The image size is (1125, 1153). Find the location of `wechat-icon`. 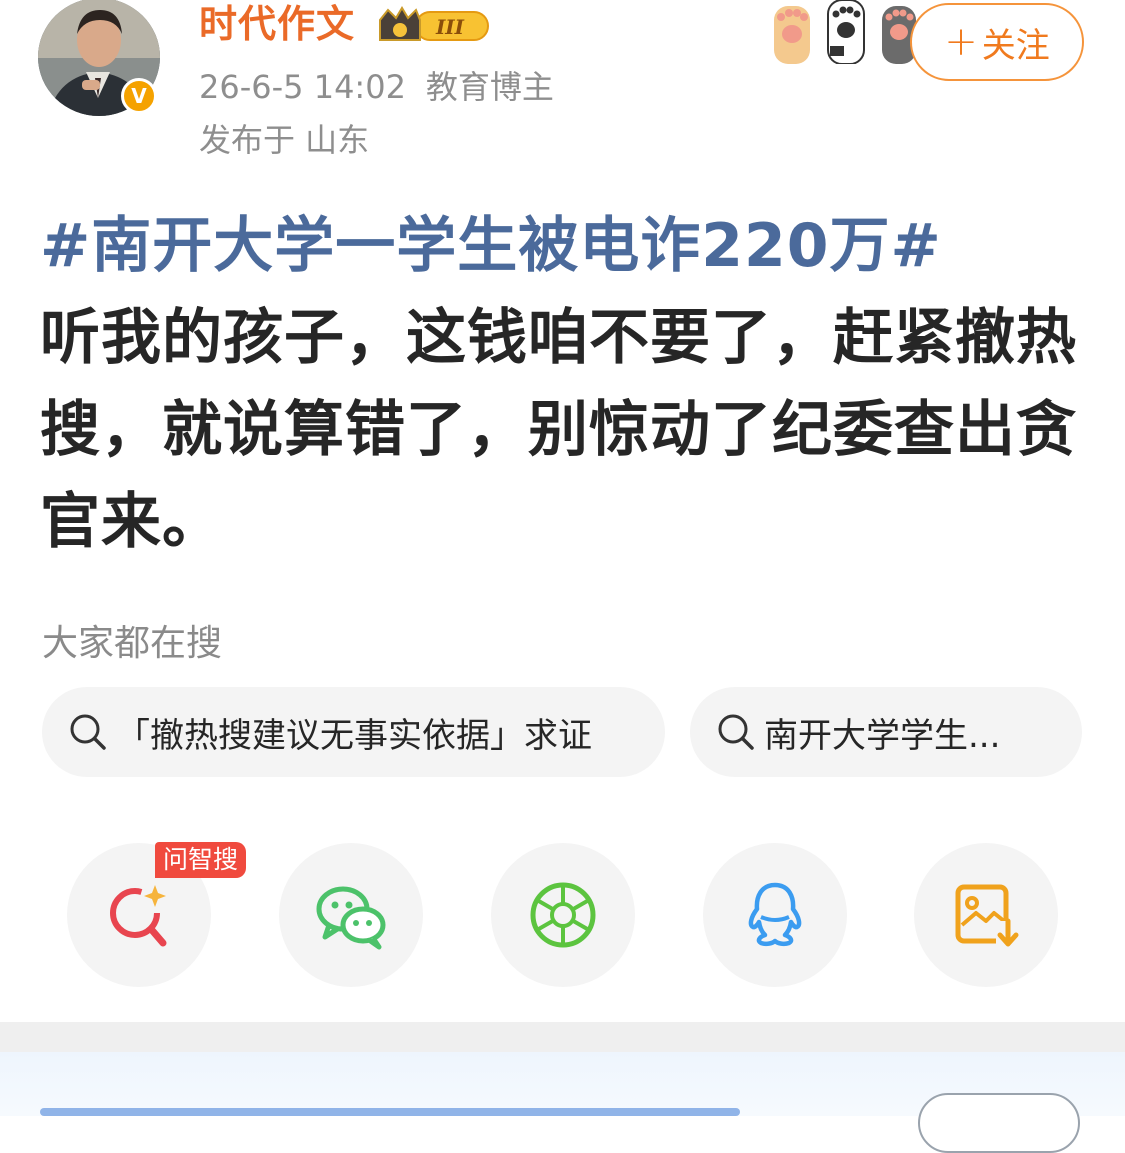

wechat-icon is located at coordinates (351, 918).